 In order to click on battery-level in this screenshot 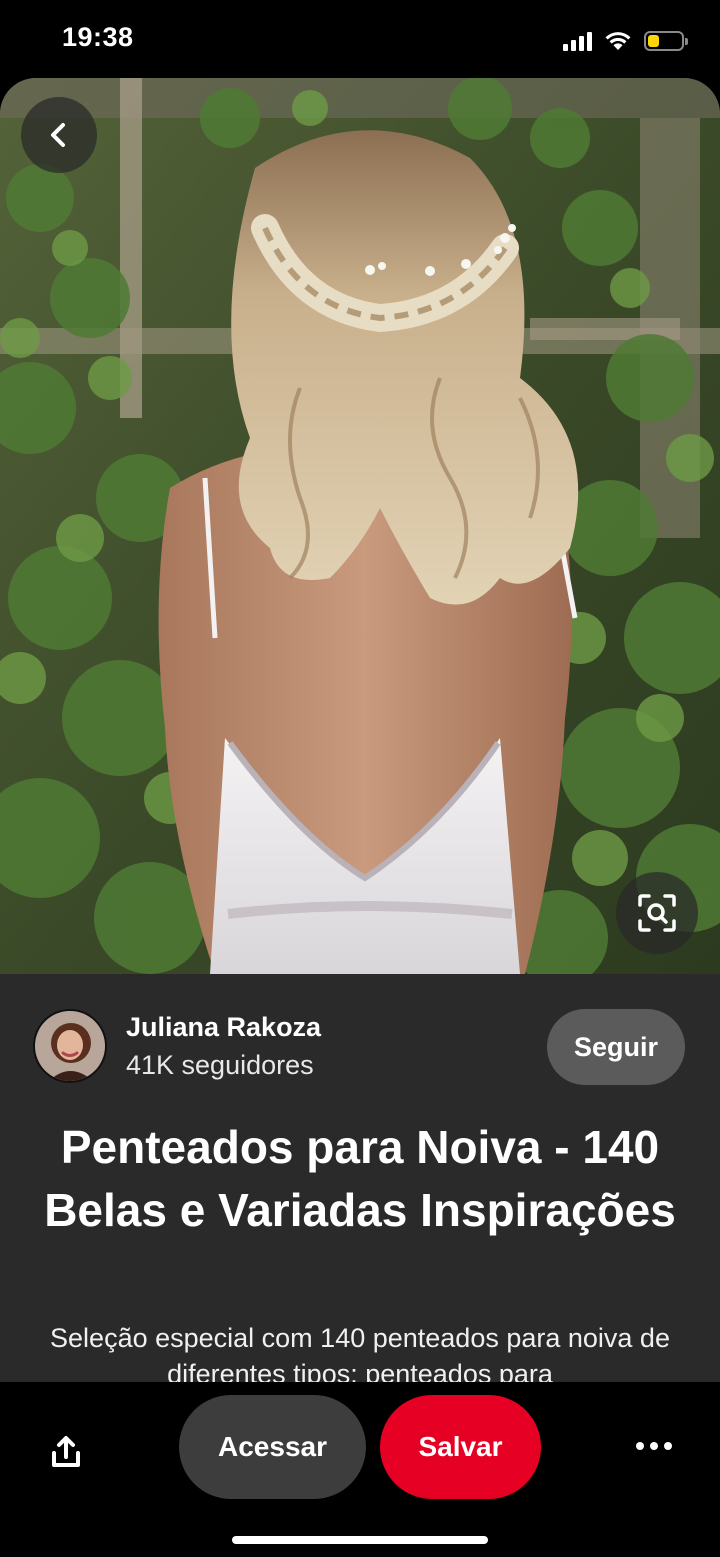, I will do `click(653, 41)`.